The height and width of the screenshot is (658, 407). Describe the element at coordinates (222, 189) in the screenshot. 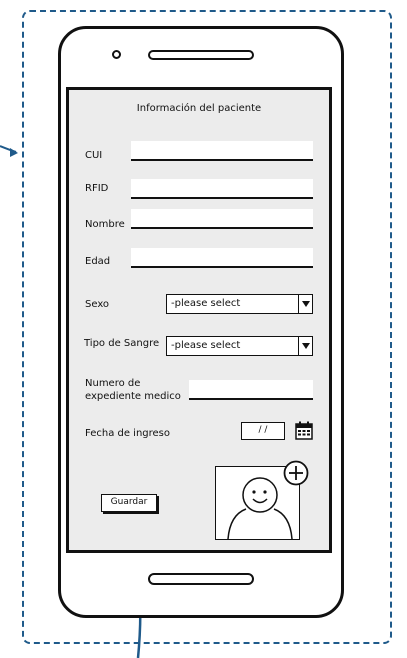

I see `rfid-input` at that location.